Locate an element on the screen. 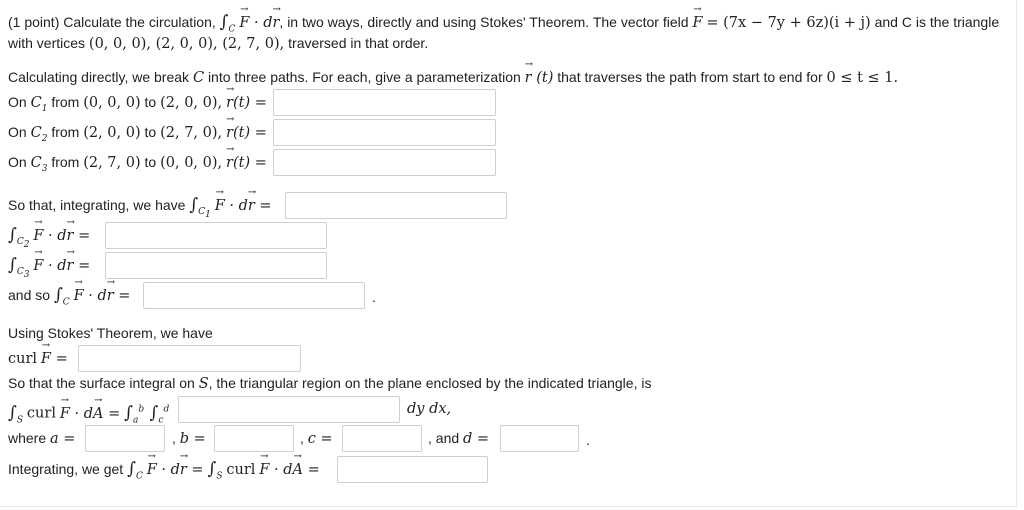 This screenshot has width=1024, height=510. c-input is located at coordinates (382, 438).